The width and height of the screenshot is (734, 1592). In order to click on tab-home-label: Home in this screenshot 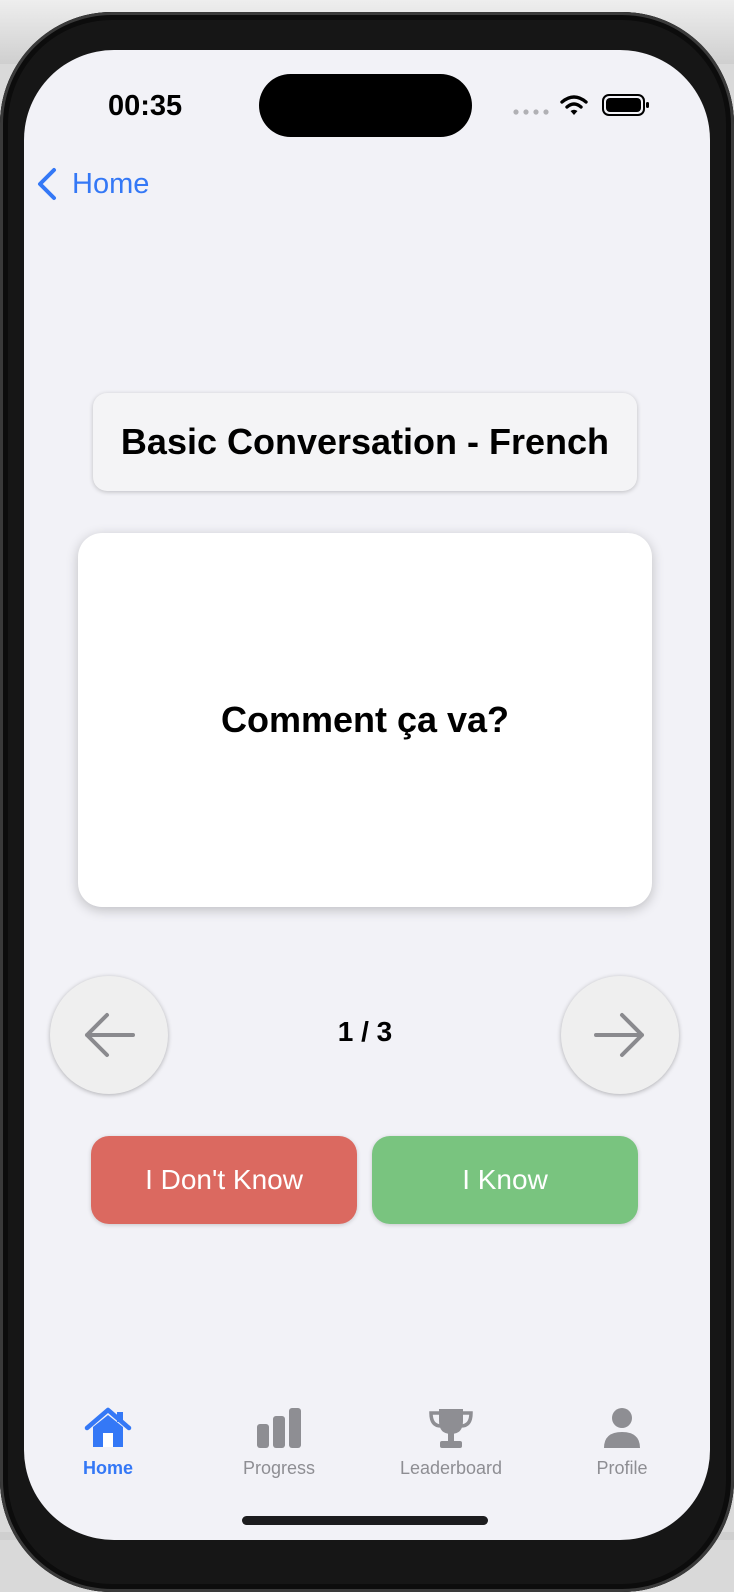, I will do `click(107, 1468)`.